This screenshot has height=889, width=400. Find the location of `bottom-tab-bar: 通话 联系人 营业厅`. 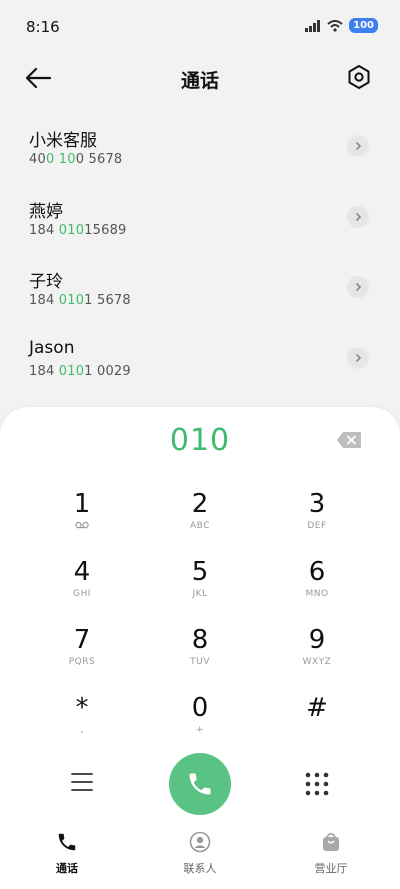

bottom-tab-bar: 通话 联系人 营业厅 is located at coordinates (200, 855).